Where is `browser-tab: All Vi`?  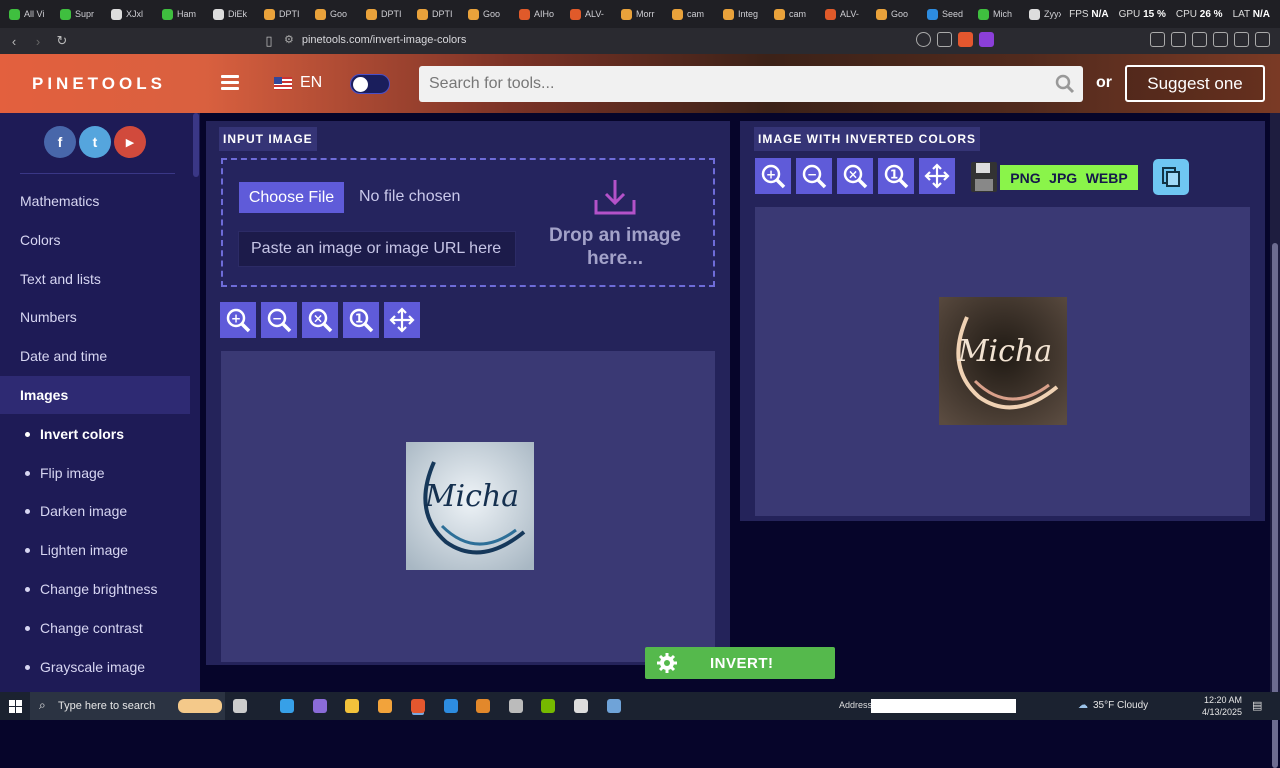 browser-tab: All Vi is located at coordinates (25, 14).